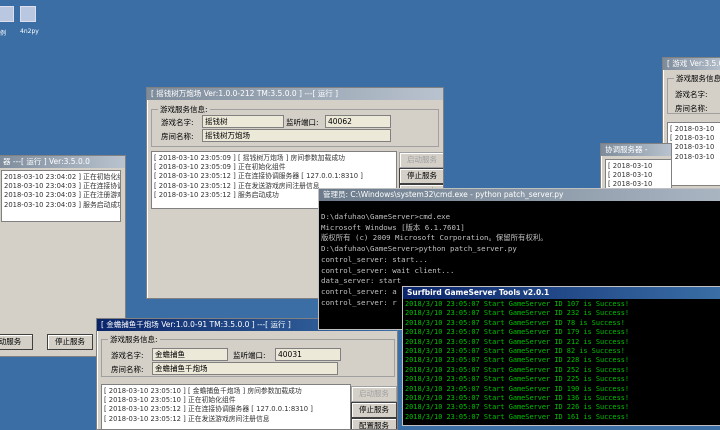 This screenshot has width=720, height=430. Describe the element at coordinates (62, 177) in the screenshot. I see `log-line: 2018-03-10 23:04:02 ] 正在初始化组件` at that location.